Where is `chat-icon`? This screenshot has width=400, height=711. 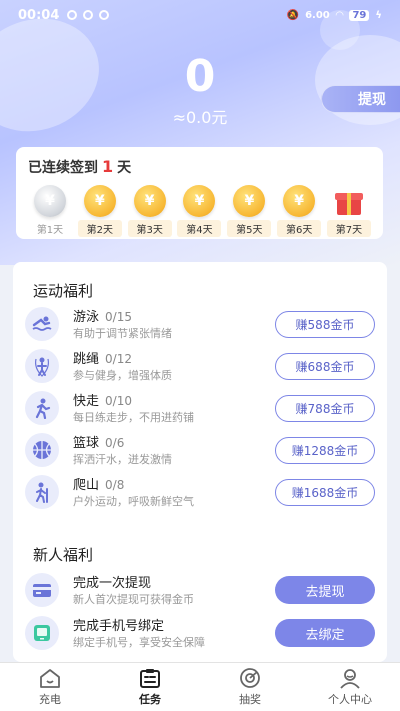 chat-icon is located at coordinates (88, 15).